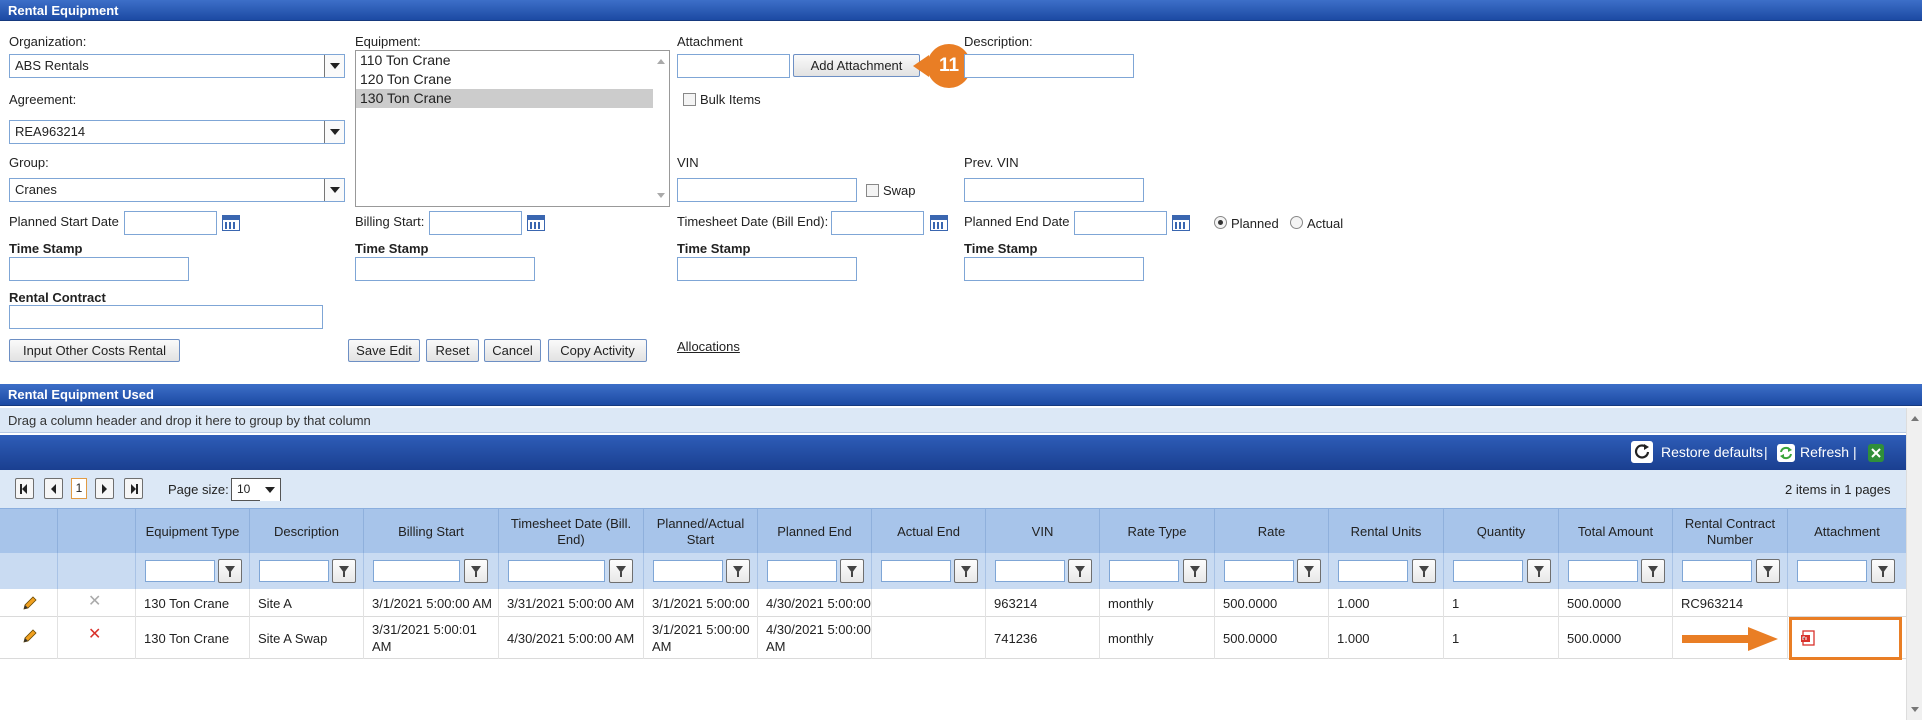 The width and height of the screenshot is (1922, 720). What do you see at coordinates (1786, 453) in the screenshot?
I see `refresh-icon` at bounding box center [1786, 453].